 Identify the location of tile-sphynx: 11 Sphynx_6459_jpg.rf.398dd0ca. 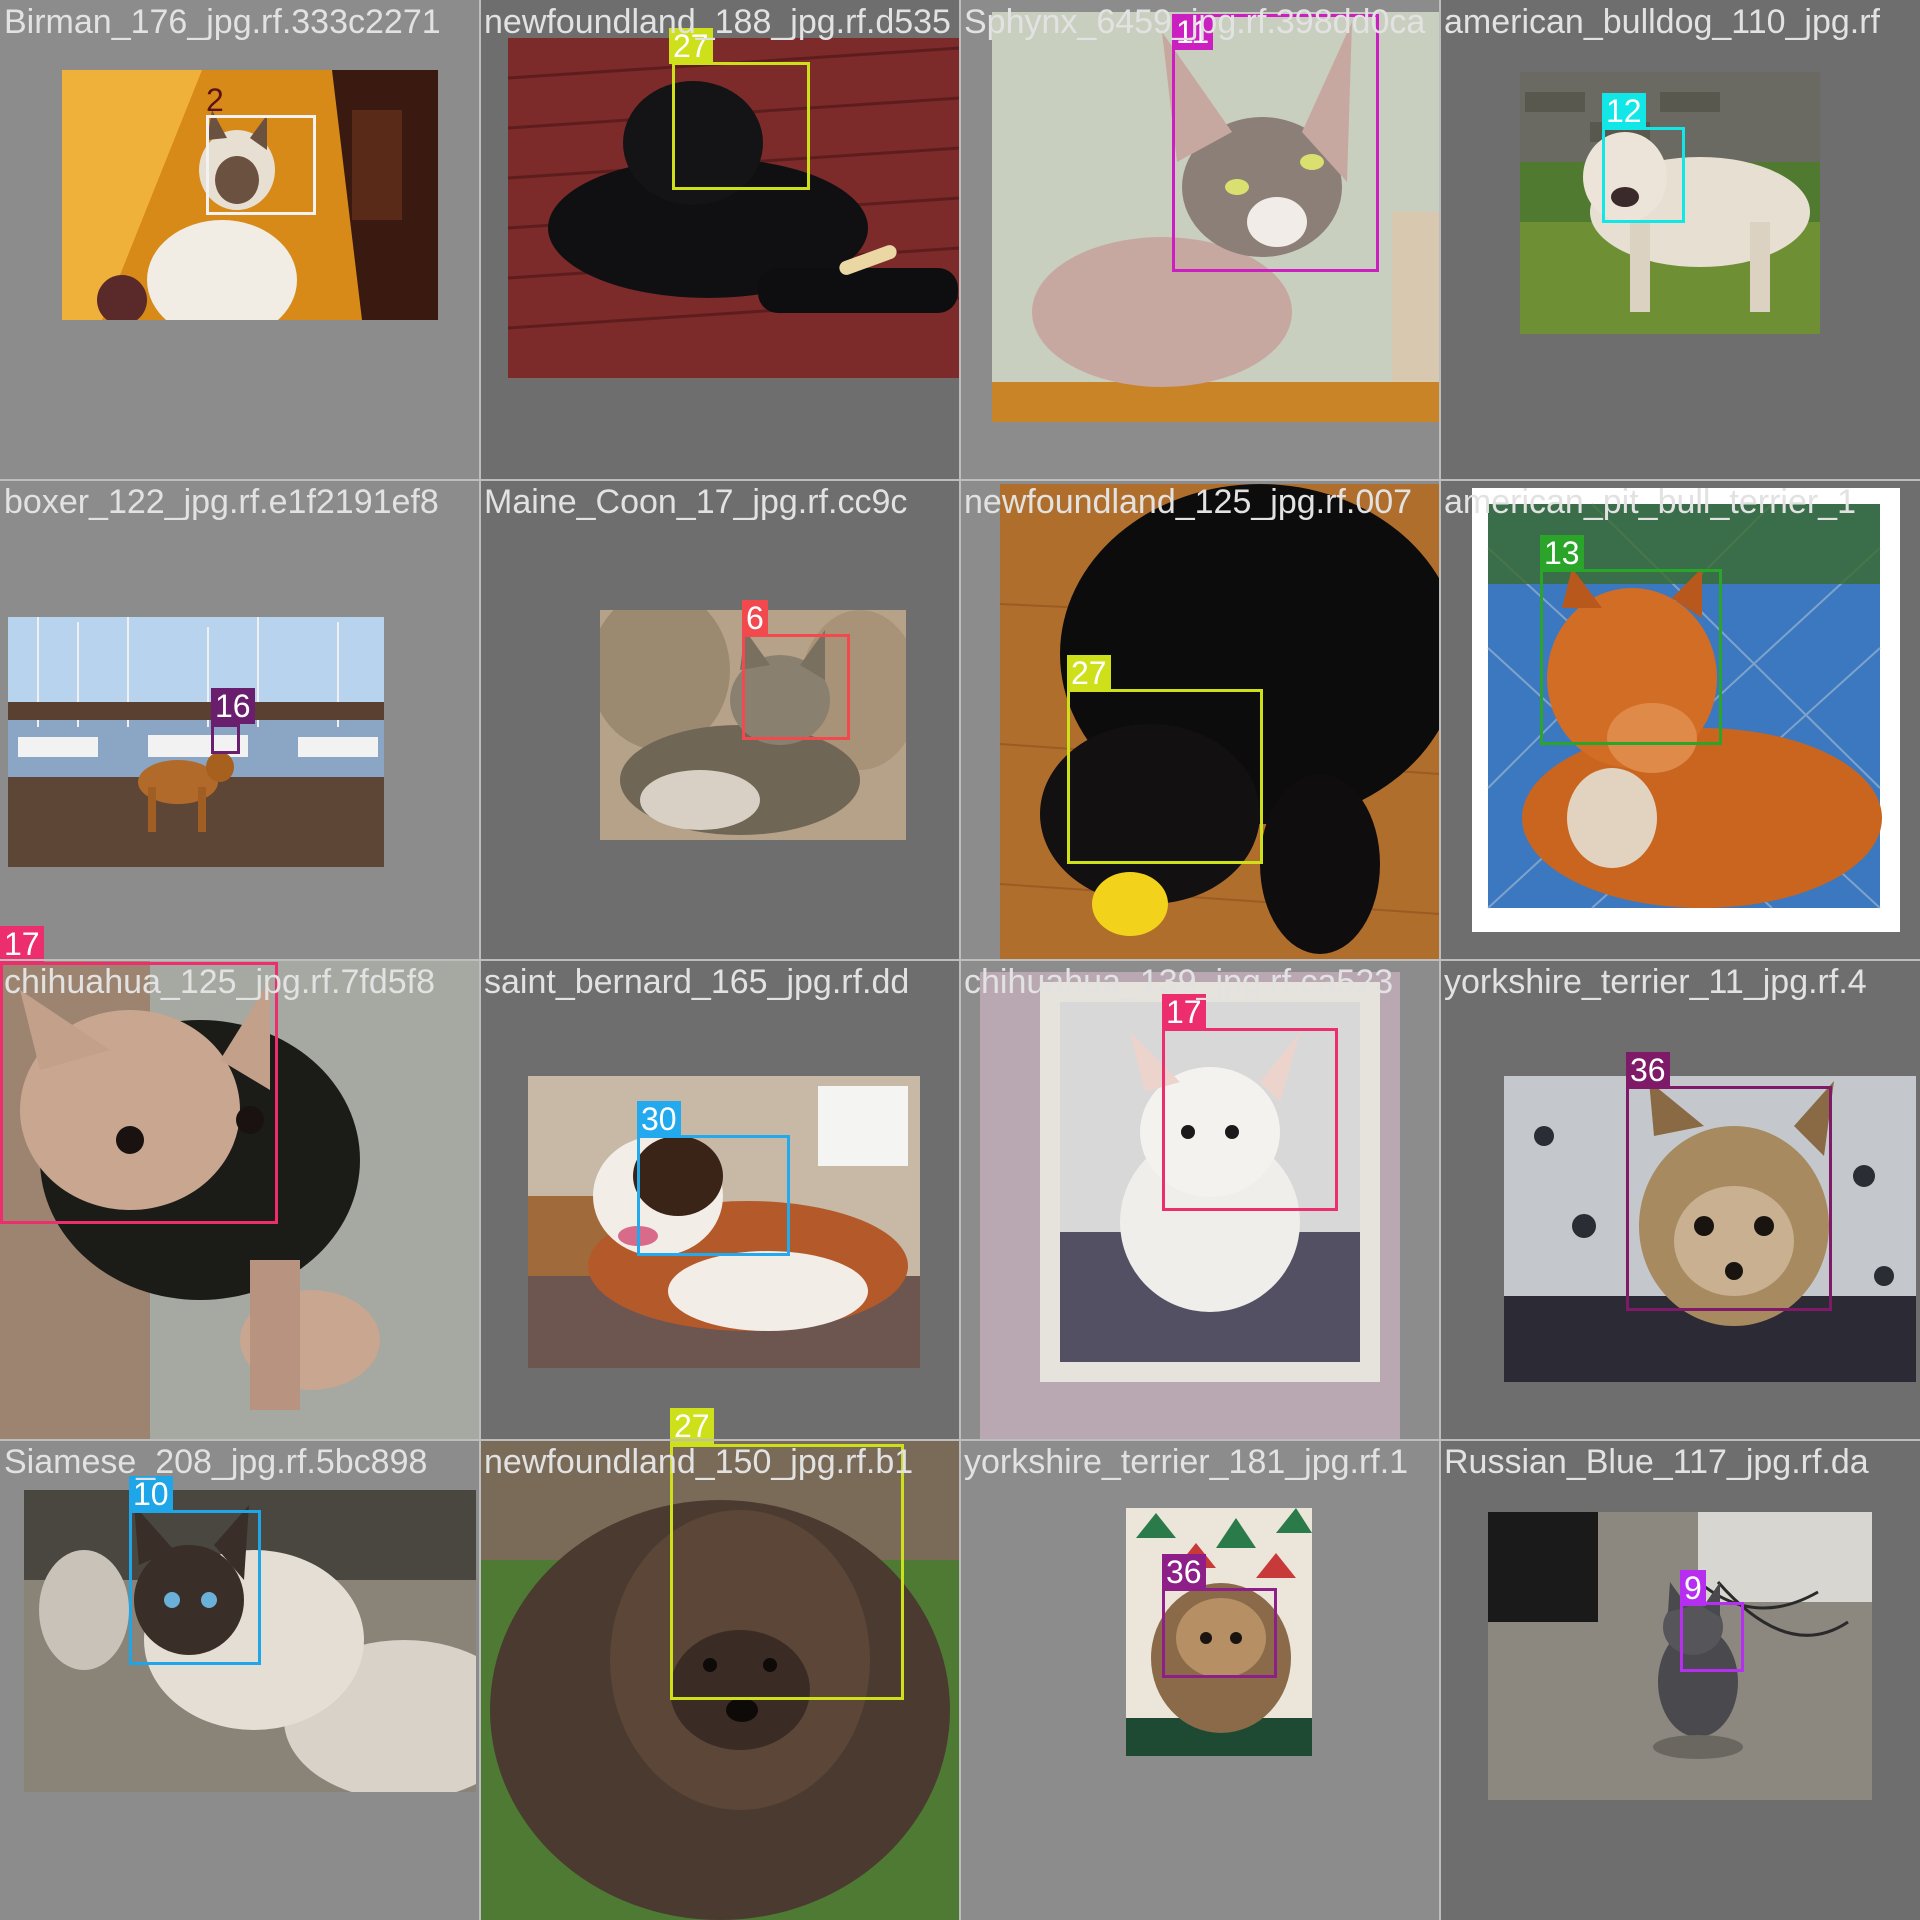
(1200, 240).